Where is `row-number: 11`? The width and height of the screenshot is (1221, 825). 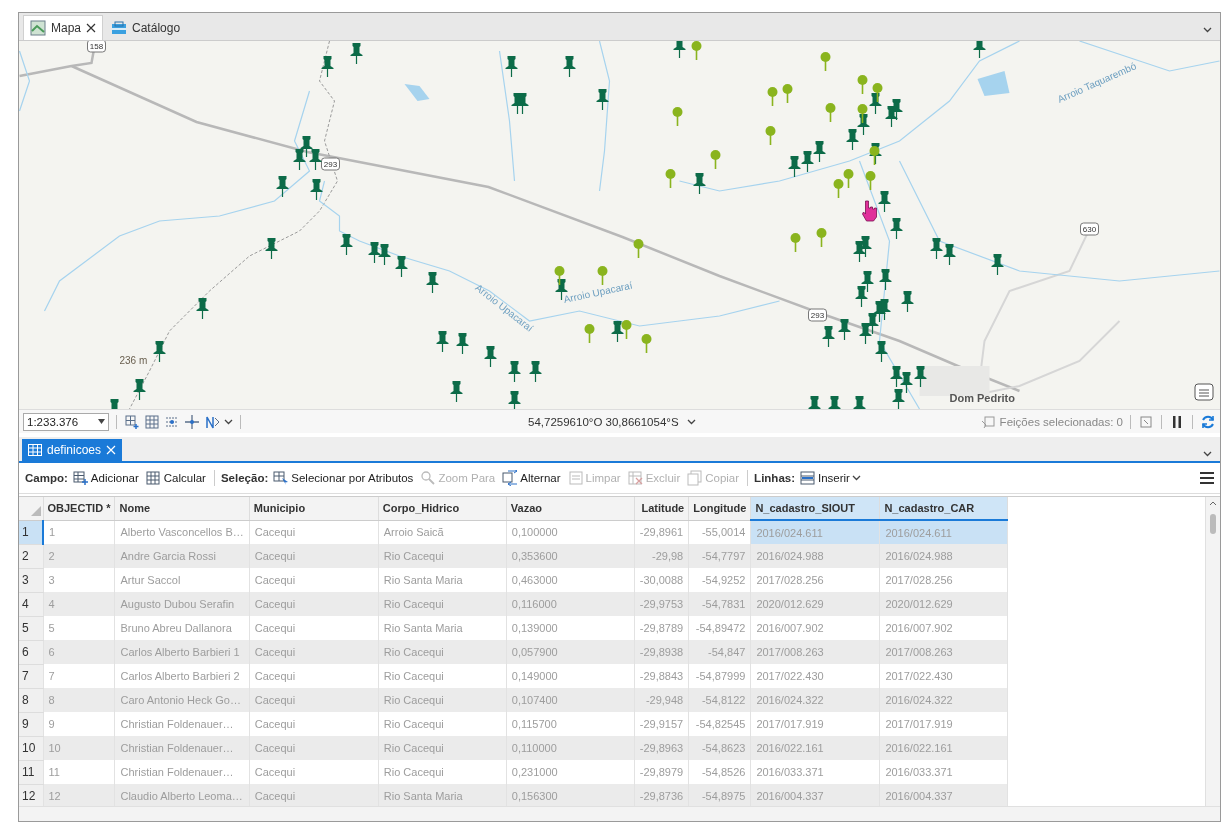
row-number: 11 is located at coordinates (31, 772).